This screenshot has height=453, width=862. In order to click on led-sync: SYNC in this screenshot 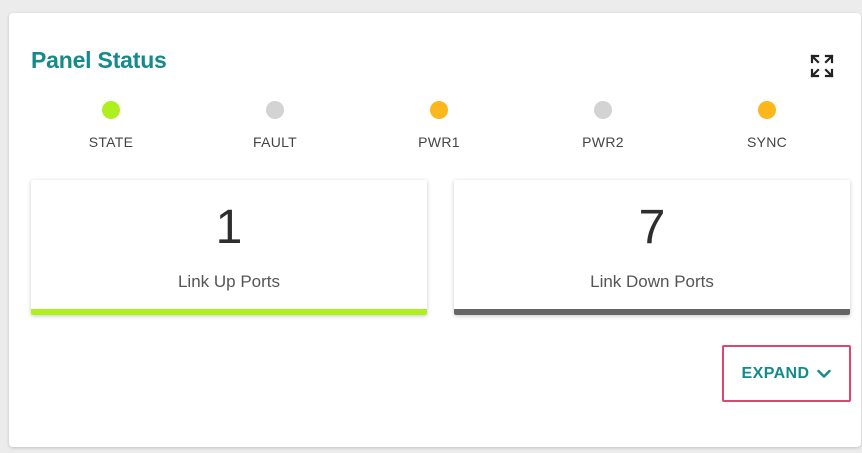, I will do `click(767, 125)`.